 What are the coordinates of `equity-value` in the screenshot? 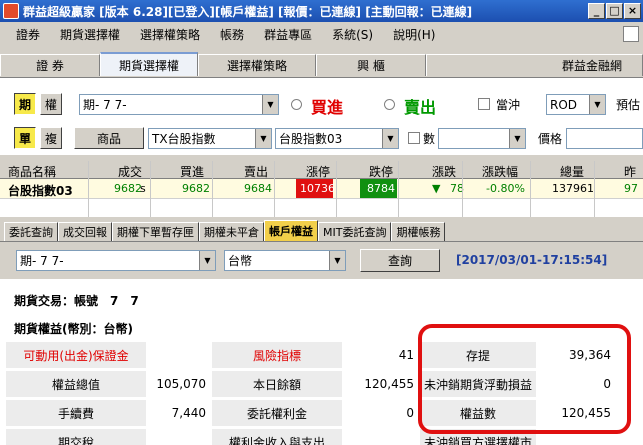 It's located at (179, 355).